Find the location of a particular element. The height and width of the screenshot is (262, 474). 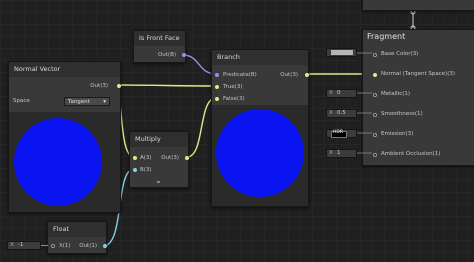

float-output-port is located at coordinates (105, 246).